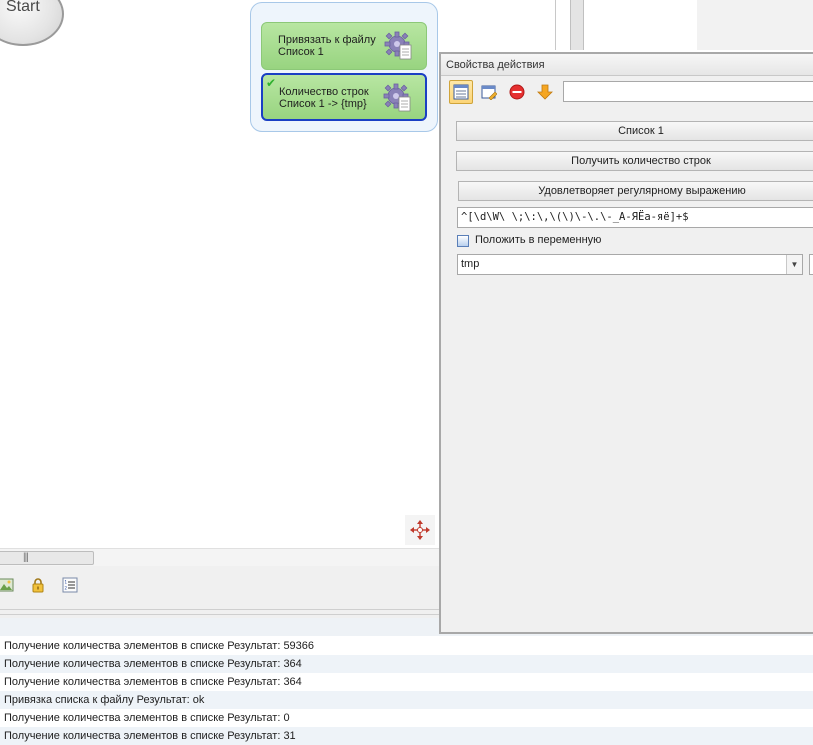 This screenshot has width=813, height=745. I want to click on node-text: Привязать к файлу Список 1, so click(327, 46).